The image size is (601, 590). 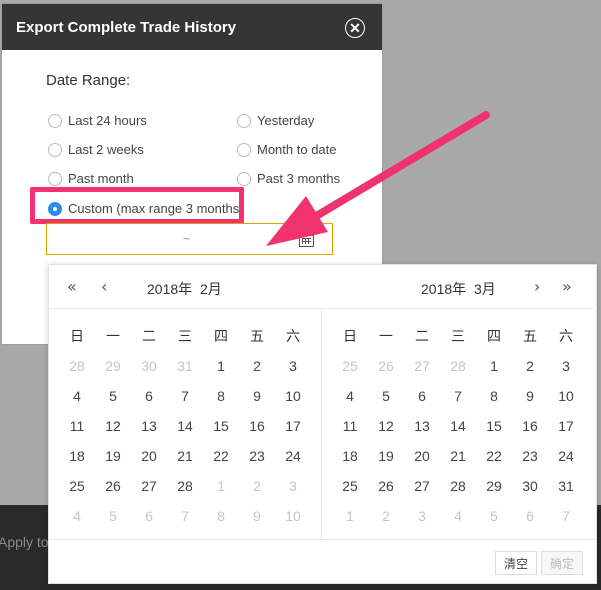 I want to click on day-cell-outside: 25, so click(x=350, y=366).